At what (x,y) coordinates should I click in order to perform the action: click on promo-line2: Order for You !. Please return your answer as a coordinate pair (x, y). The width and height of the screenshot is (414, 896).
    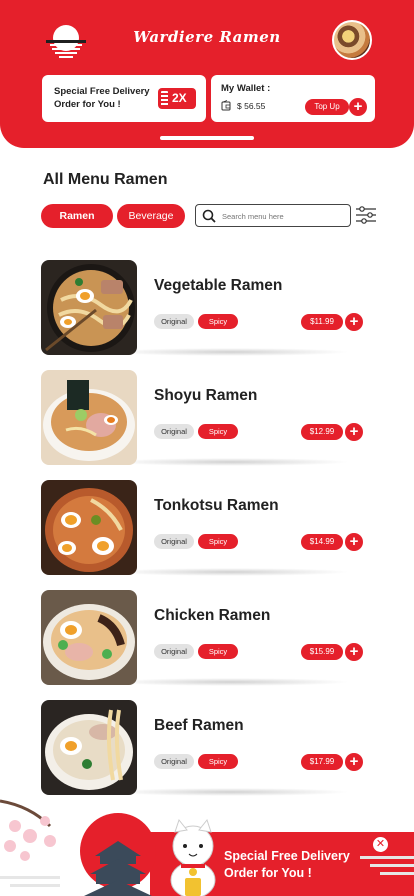
    Looking at the image, I should click on (268, 873).